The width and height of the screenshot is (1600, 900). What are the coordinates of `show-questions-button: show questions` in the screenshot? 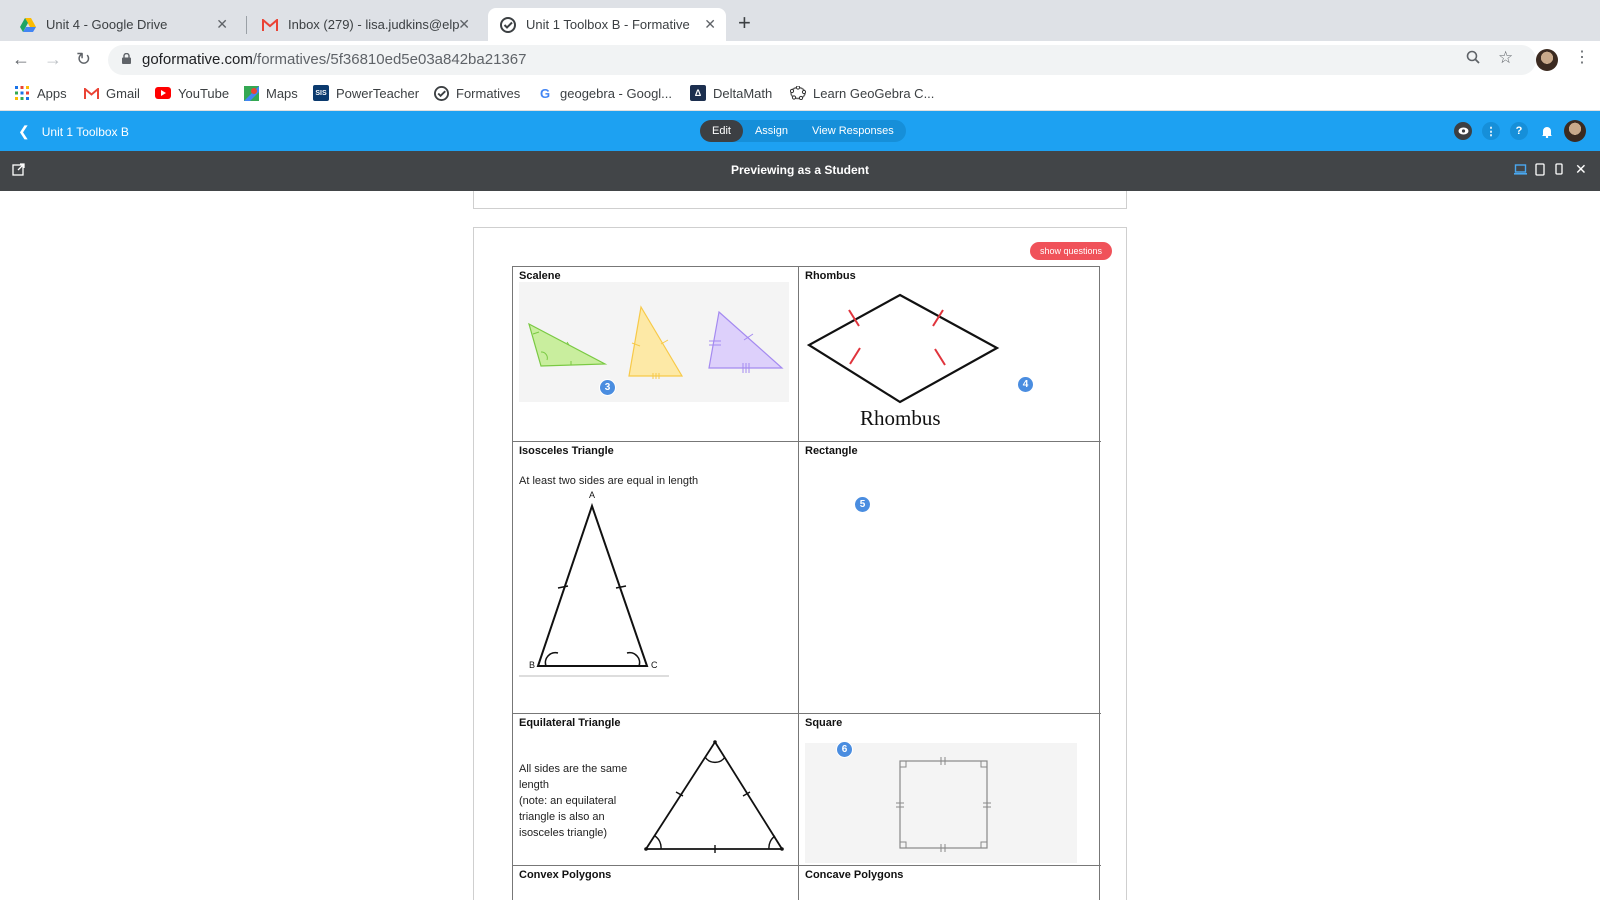 It's located at (1071, 251).